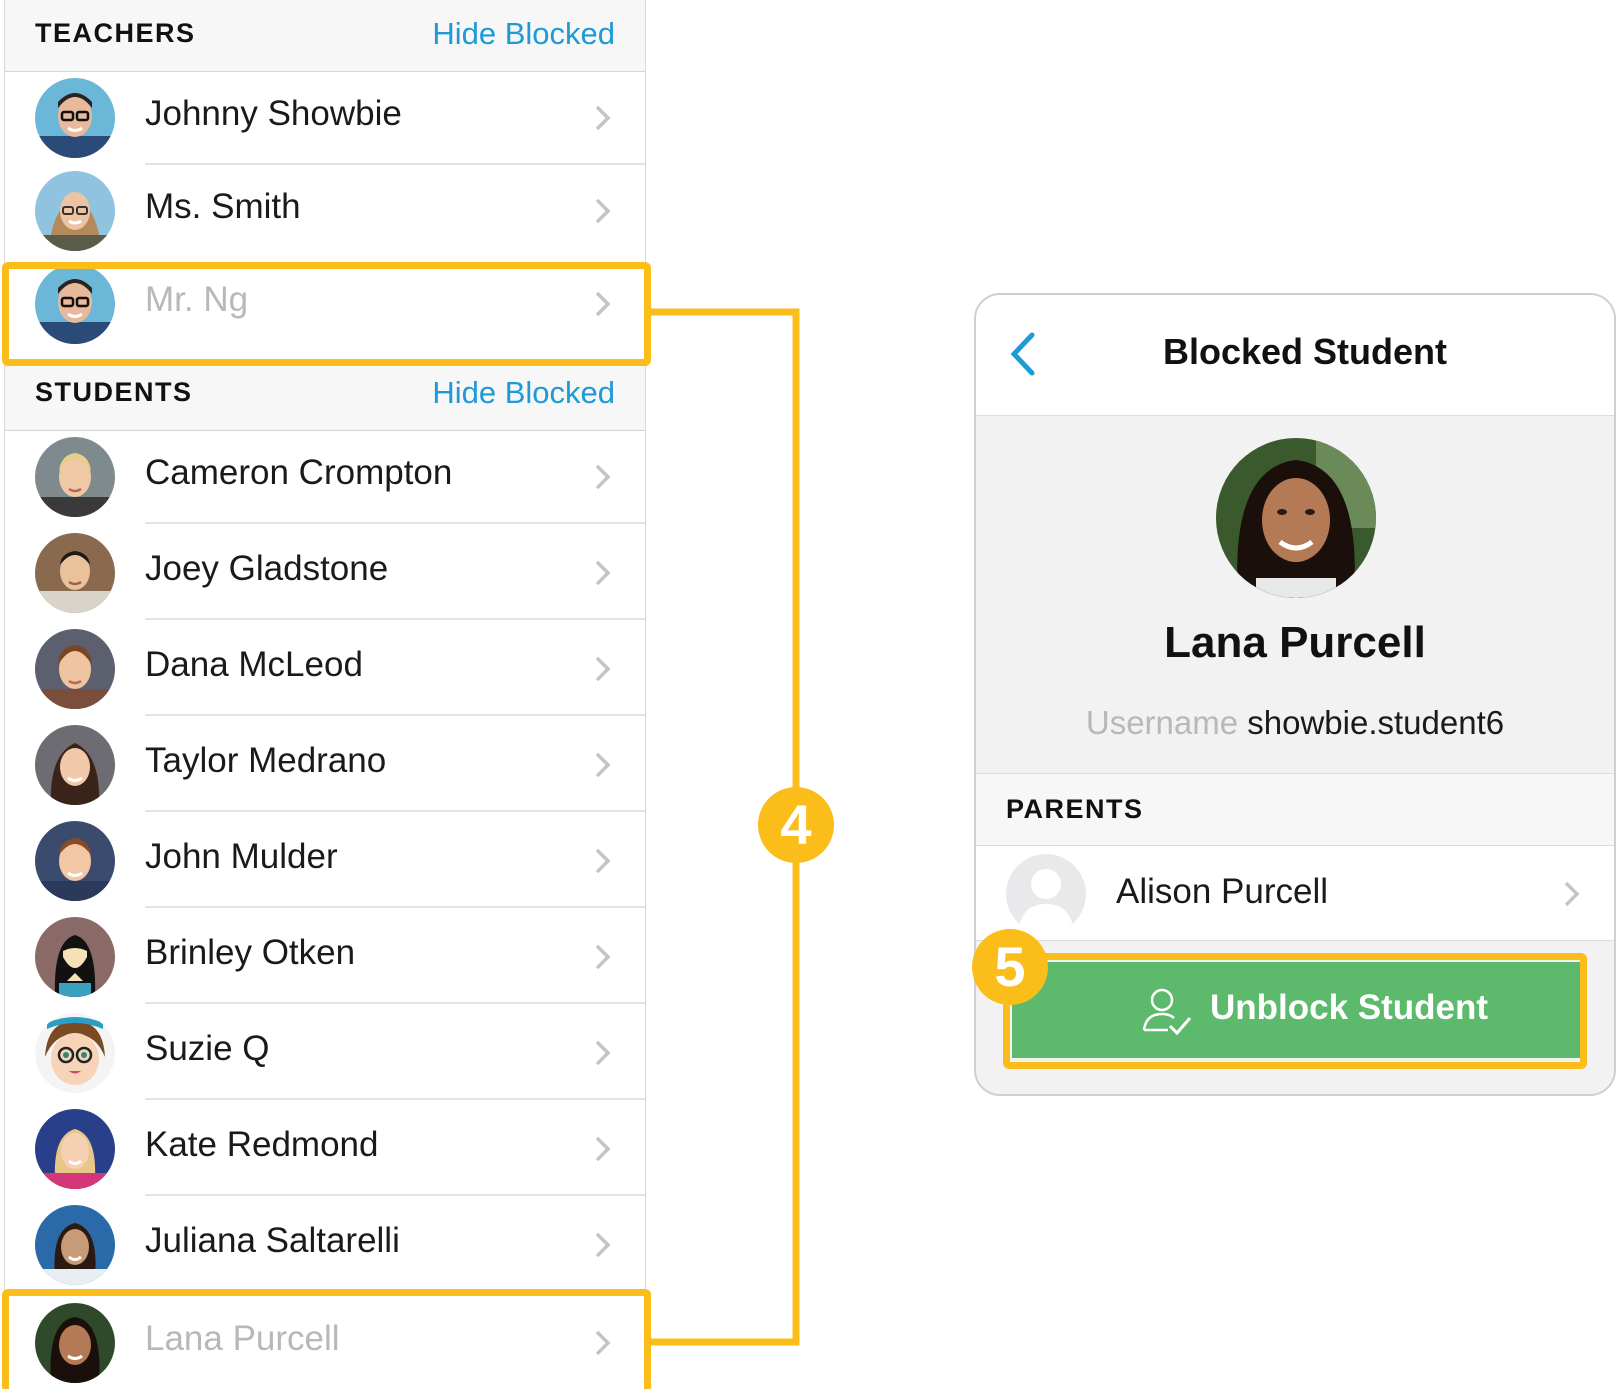 This screenshot has width=1617, height=1389. Describe the element at coordinates (796, 825) in the screenshot. I see `step-4-badge: 4` at that location.